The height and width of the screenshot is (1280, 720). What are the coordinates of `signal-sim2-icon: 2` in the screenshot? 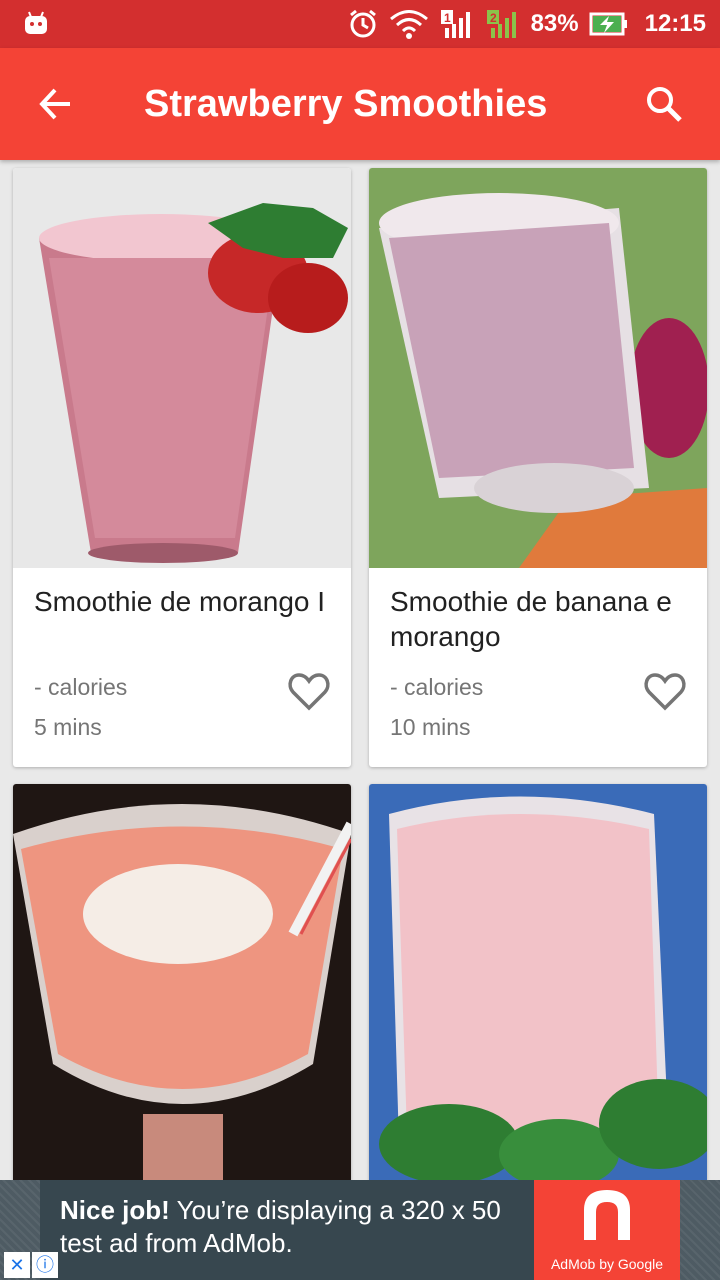 It's located at (501, 24).